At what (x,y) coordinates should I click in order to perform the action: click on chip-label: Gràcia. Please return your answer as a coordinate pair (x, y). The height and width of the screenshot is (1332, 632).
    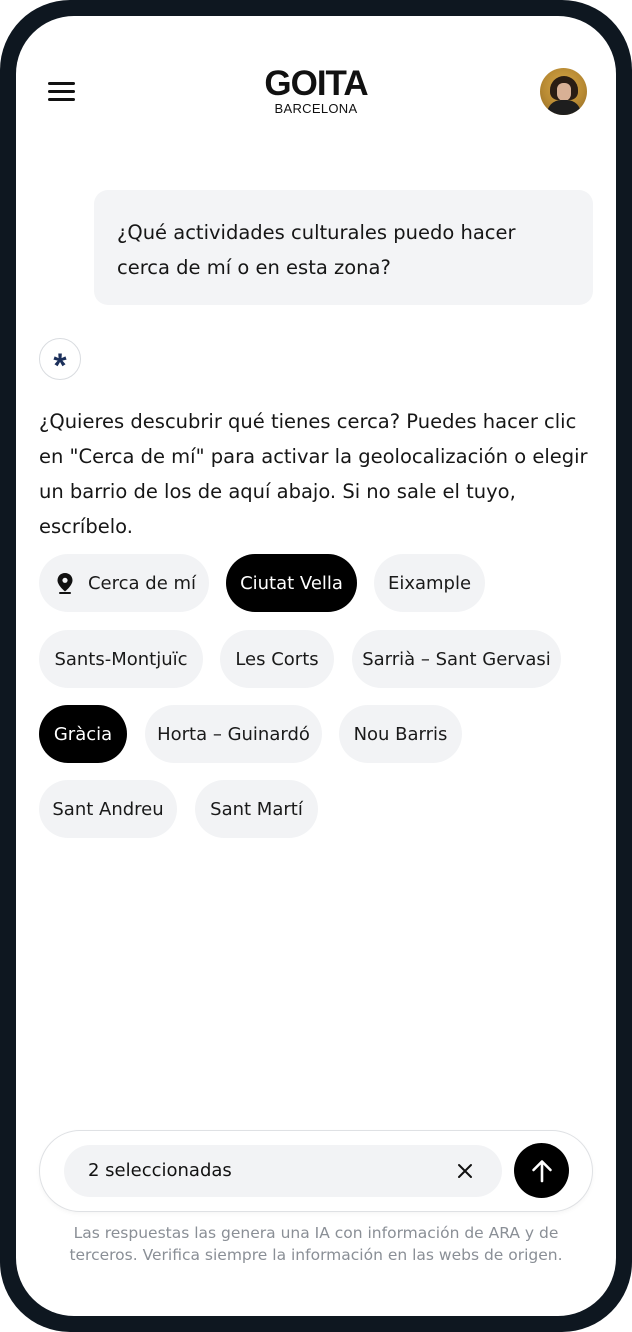
    Looking at the image, I should click on (83, 734).